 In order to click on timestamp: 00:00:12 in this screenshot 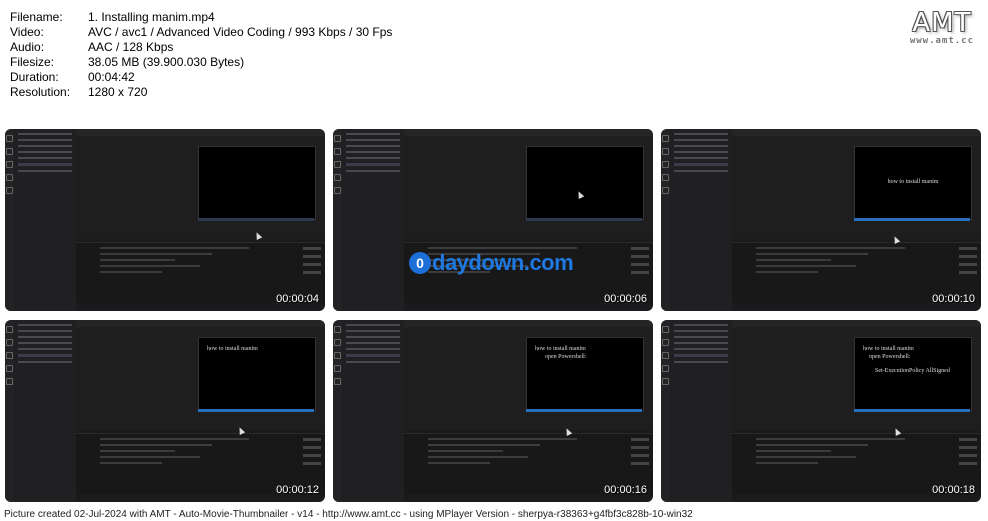, I will do `click(297, 490)`.